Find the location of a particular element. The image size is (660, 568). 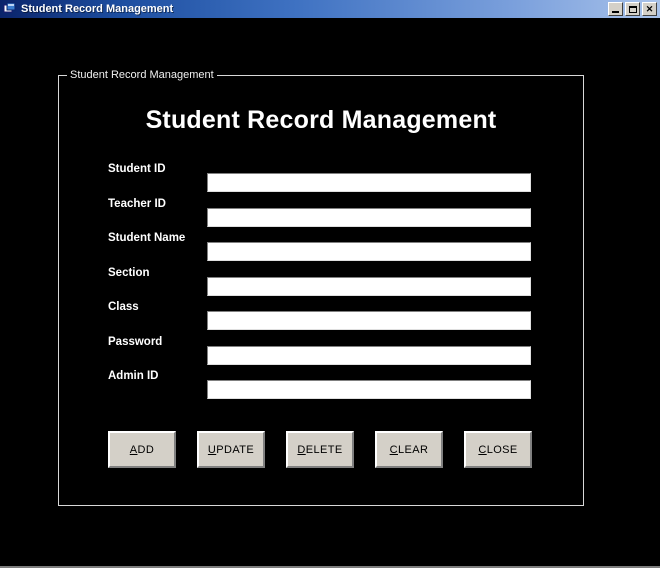

close-action-button: C LOSE is located at coordinates (498, 449).